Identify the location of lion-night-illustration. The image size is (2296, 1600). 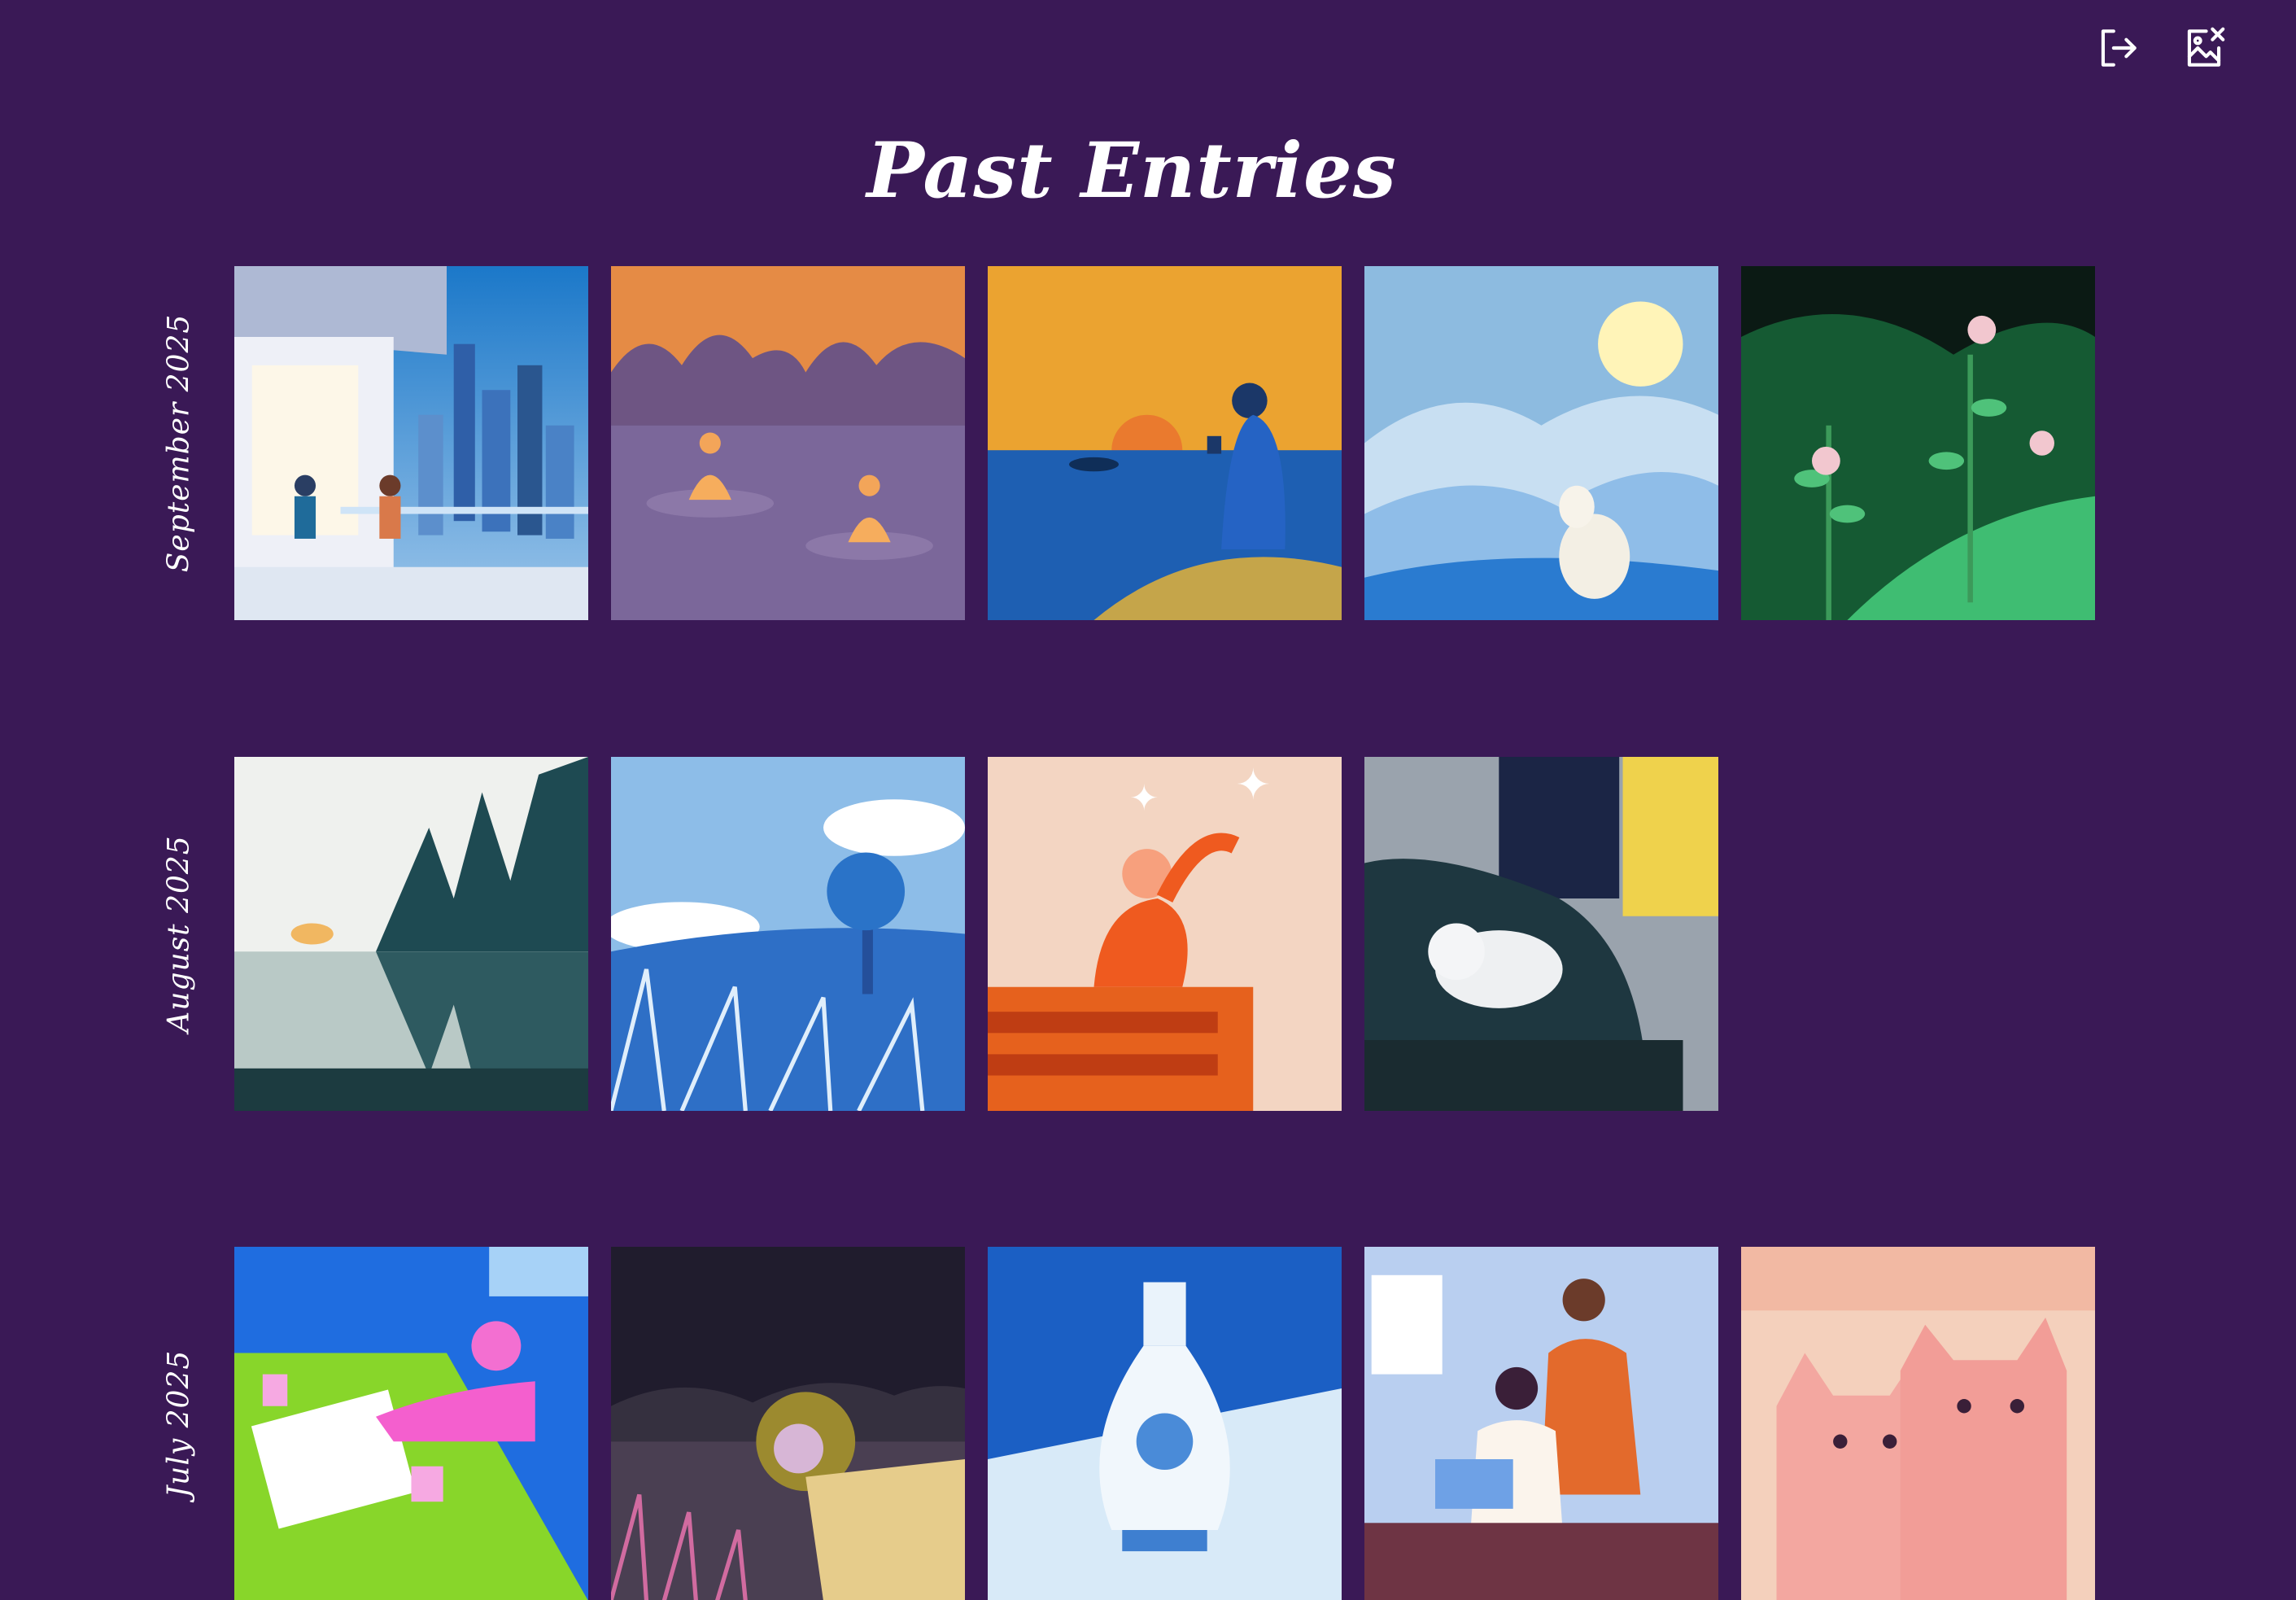
(788, 1423).